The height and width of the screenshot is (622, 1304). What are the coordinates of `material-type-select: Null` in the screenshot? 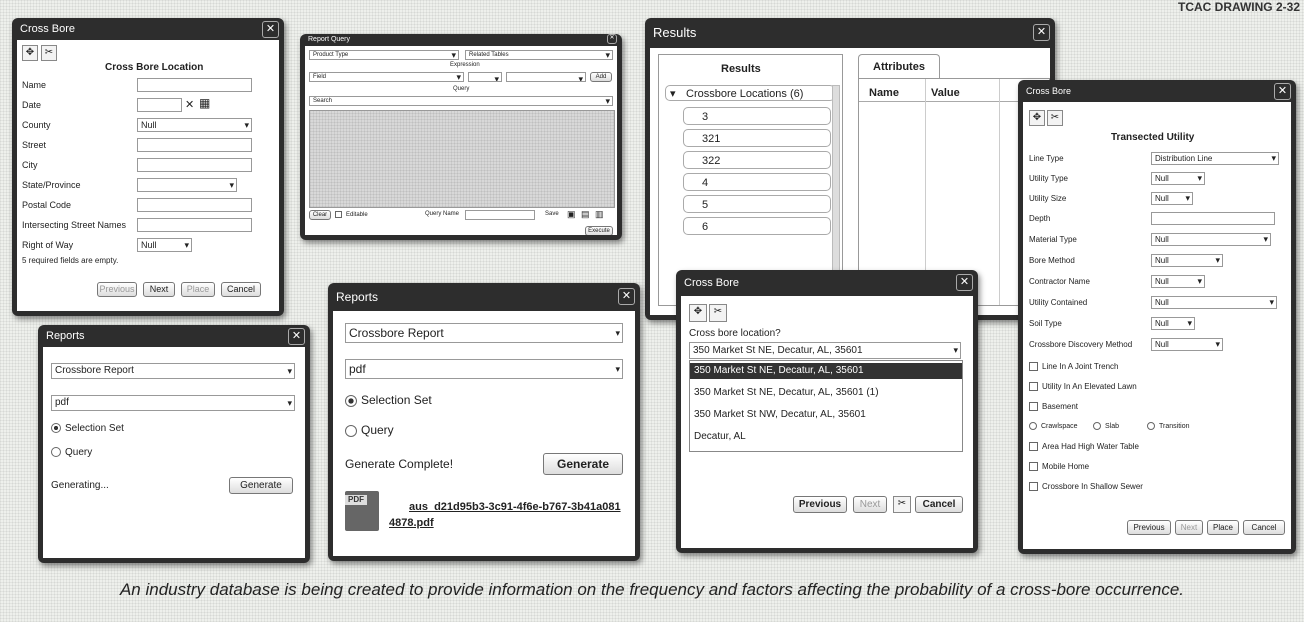 It's located at (1211, 239).